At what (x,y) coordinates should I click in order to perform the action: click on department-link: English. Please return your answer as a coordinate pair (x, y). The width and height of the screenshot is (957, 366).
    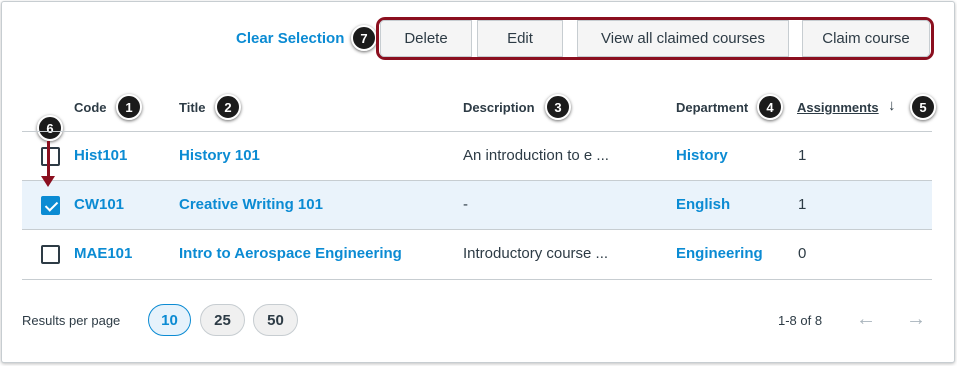
    Looking at the image, I should click on (703, 204).